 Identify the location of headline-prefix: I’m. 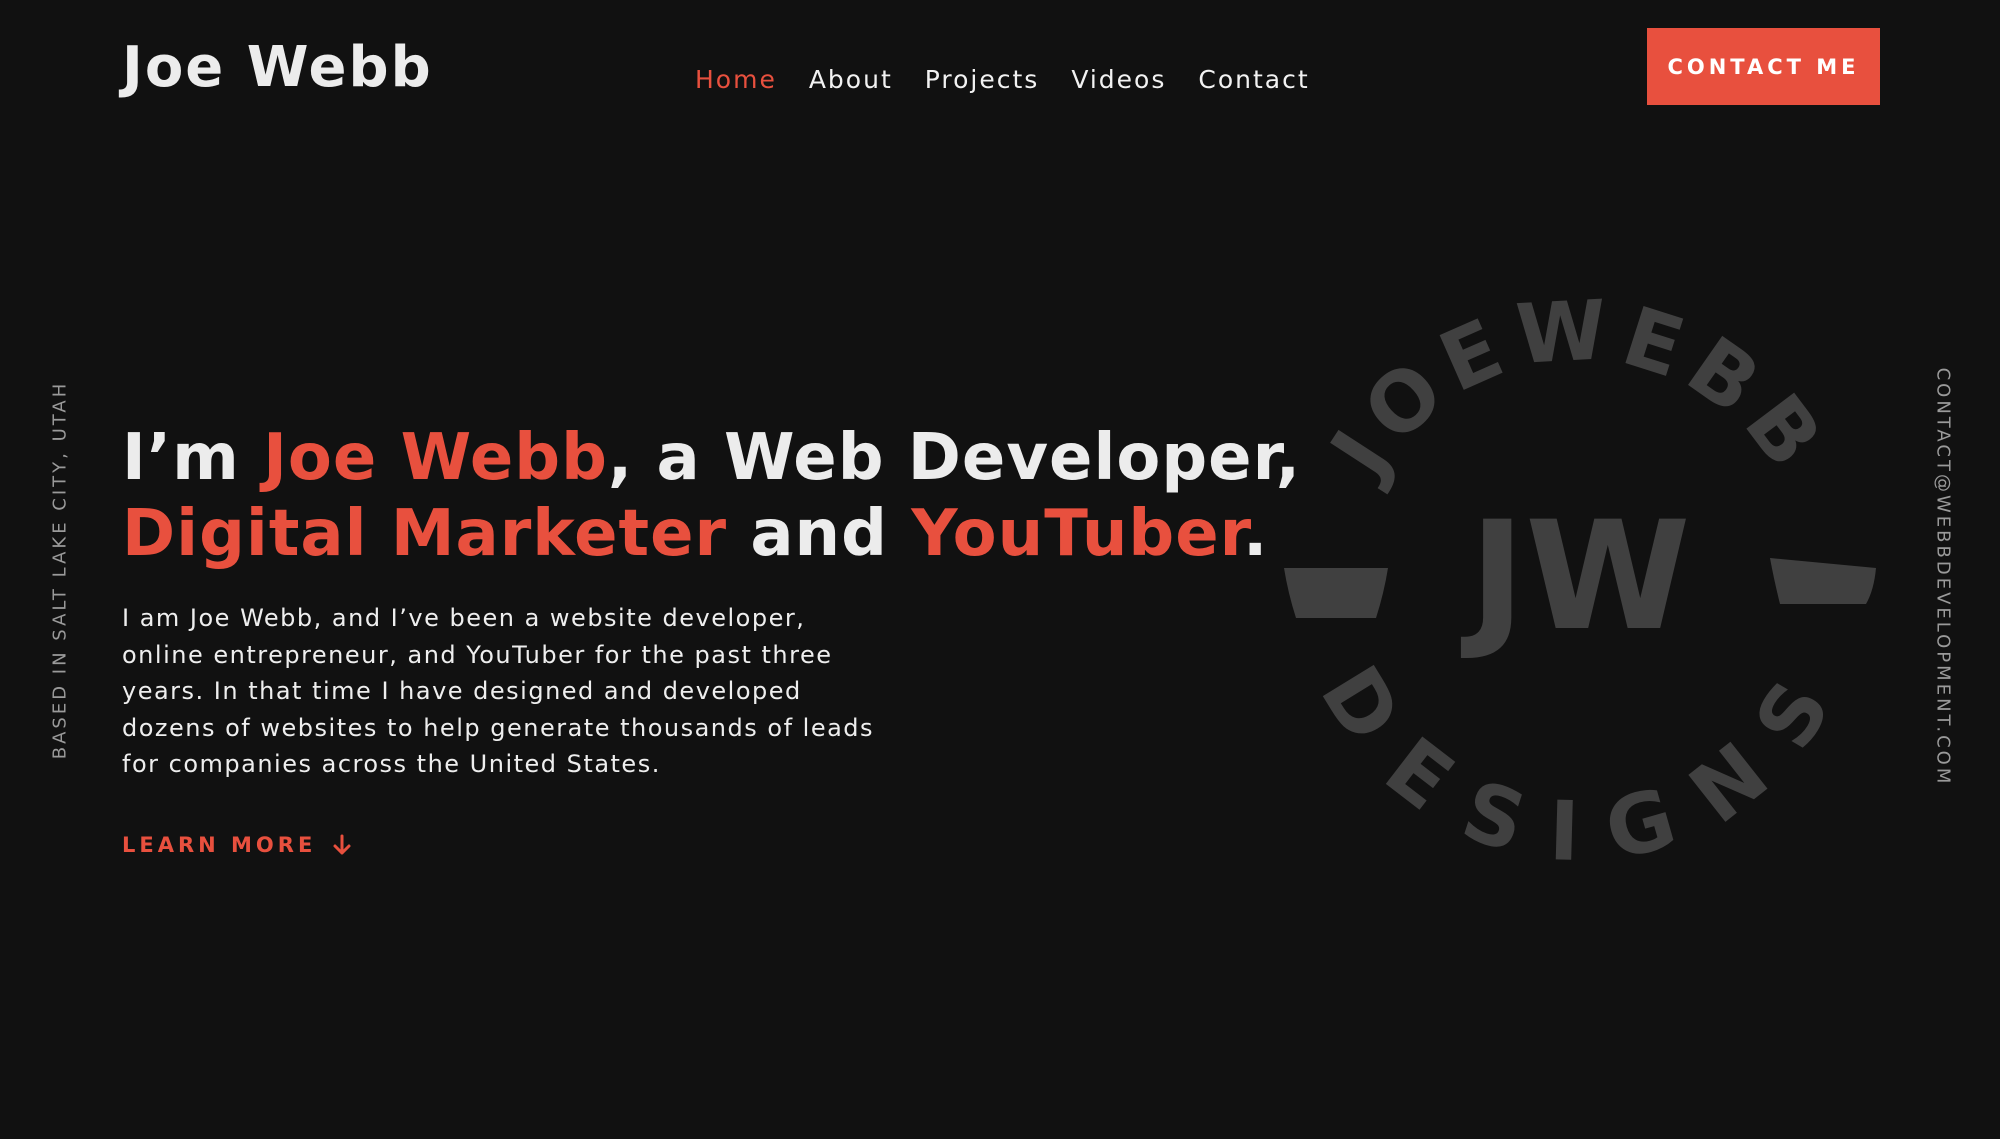
(193, 458).